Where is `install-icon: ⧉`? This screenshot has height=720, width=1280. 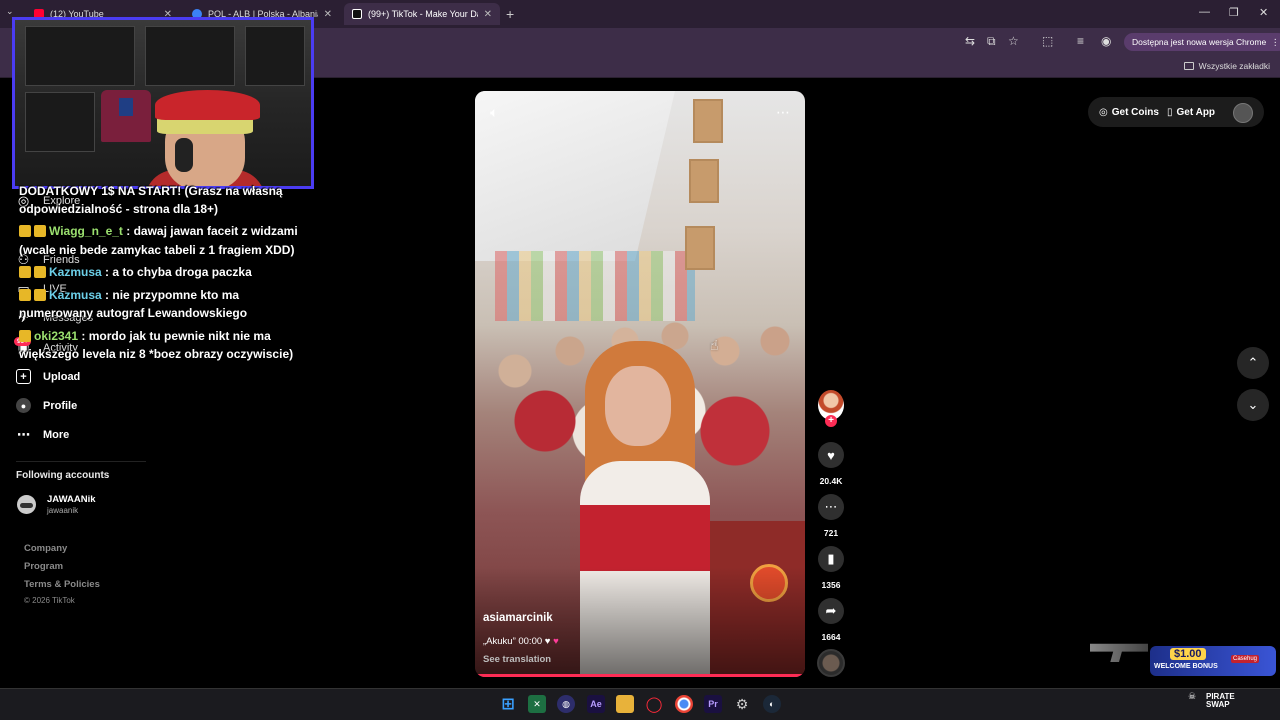
install-icon: ⧉ is located at coordinates (991, 41).